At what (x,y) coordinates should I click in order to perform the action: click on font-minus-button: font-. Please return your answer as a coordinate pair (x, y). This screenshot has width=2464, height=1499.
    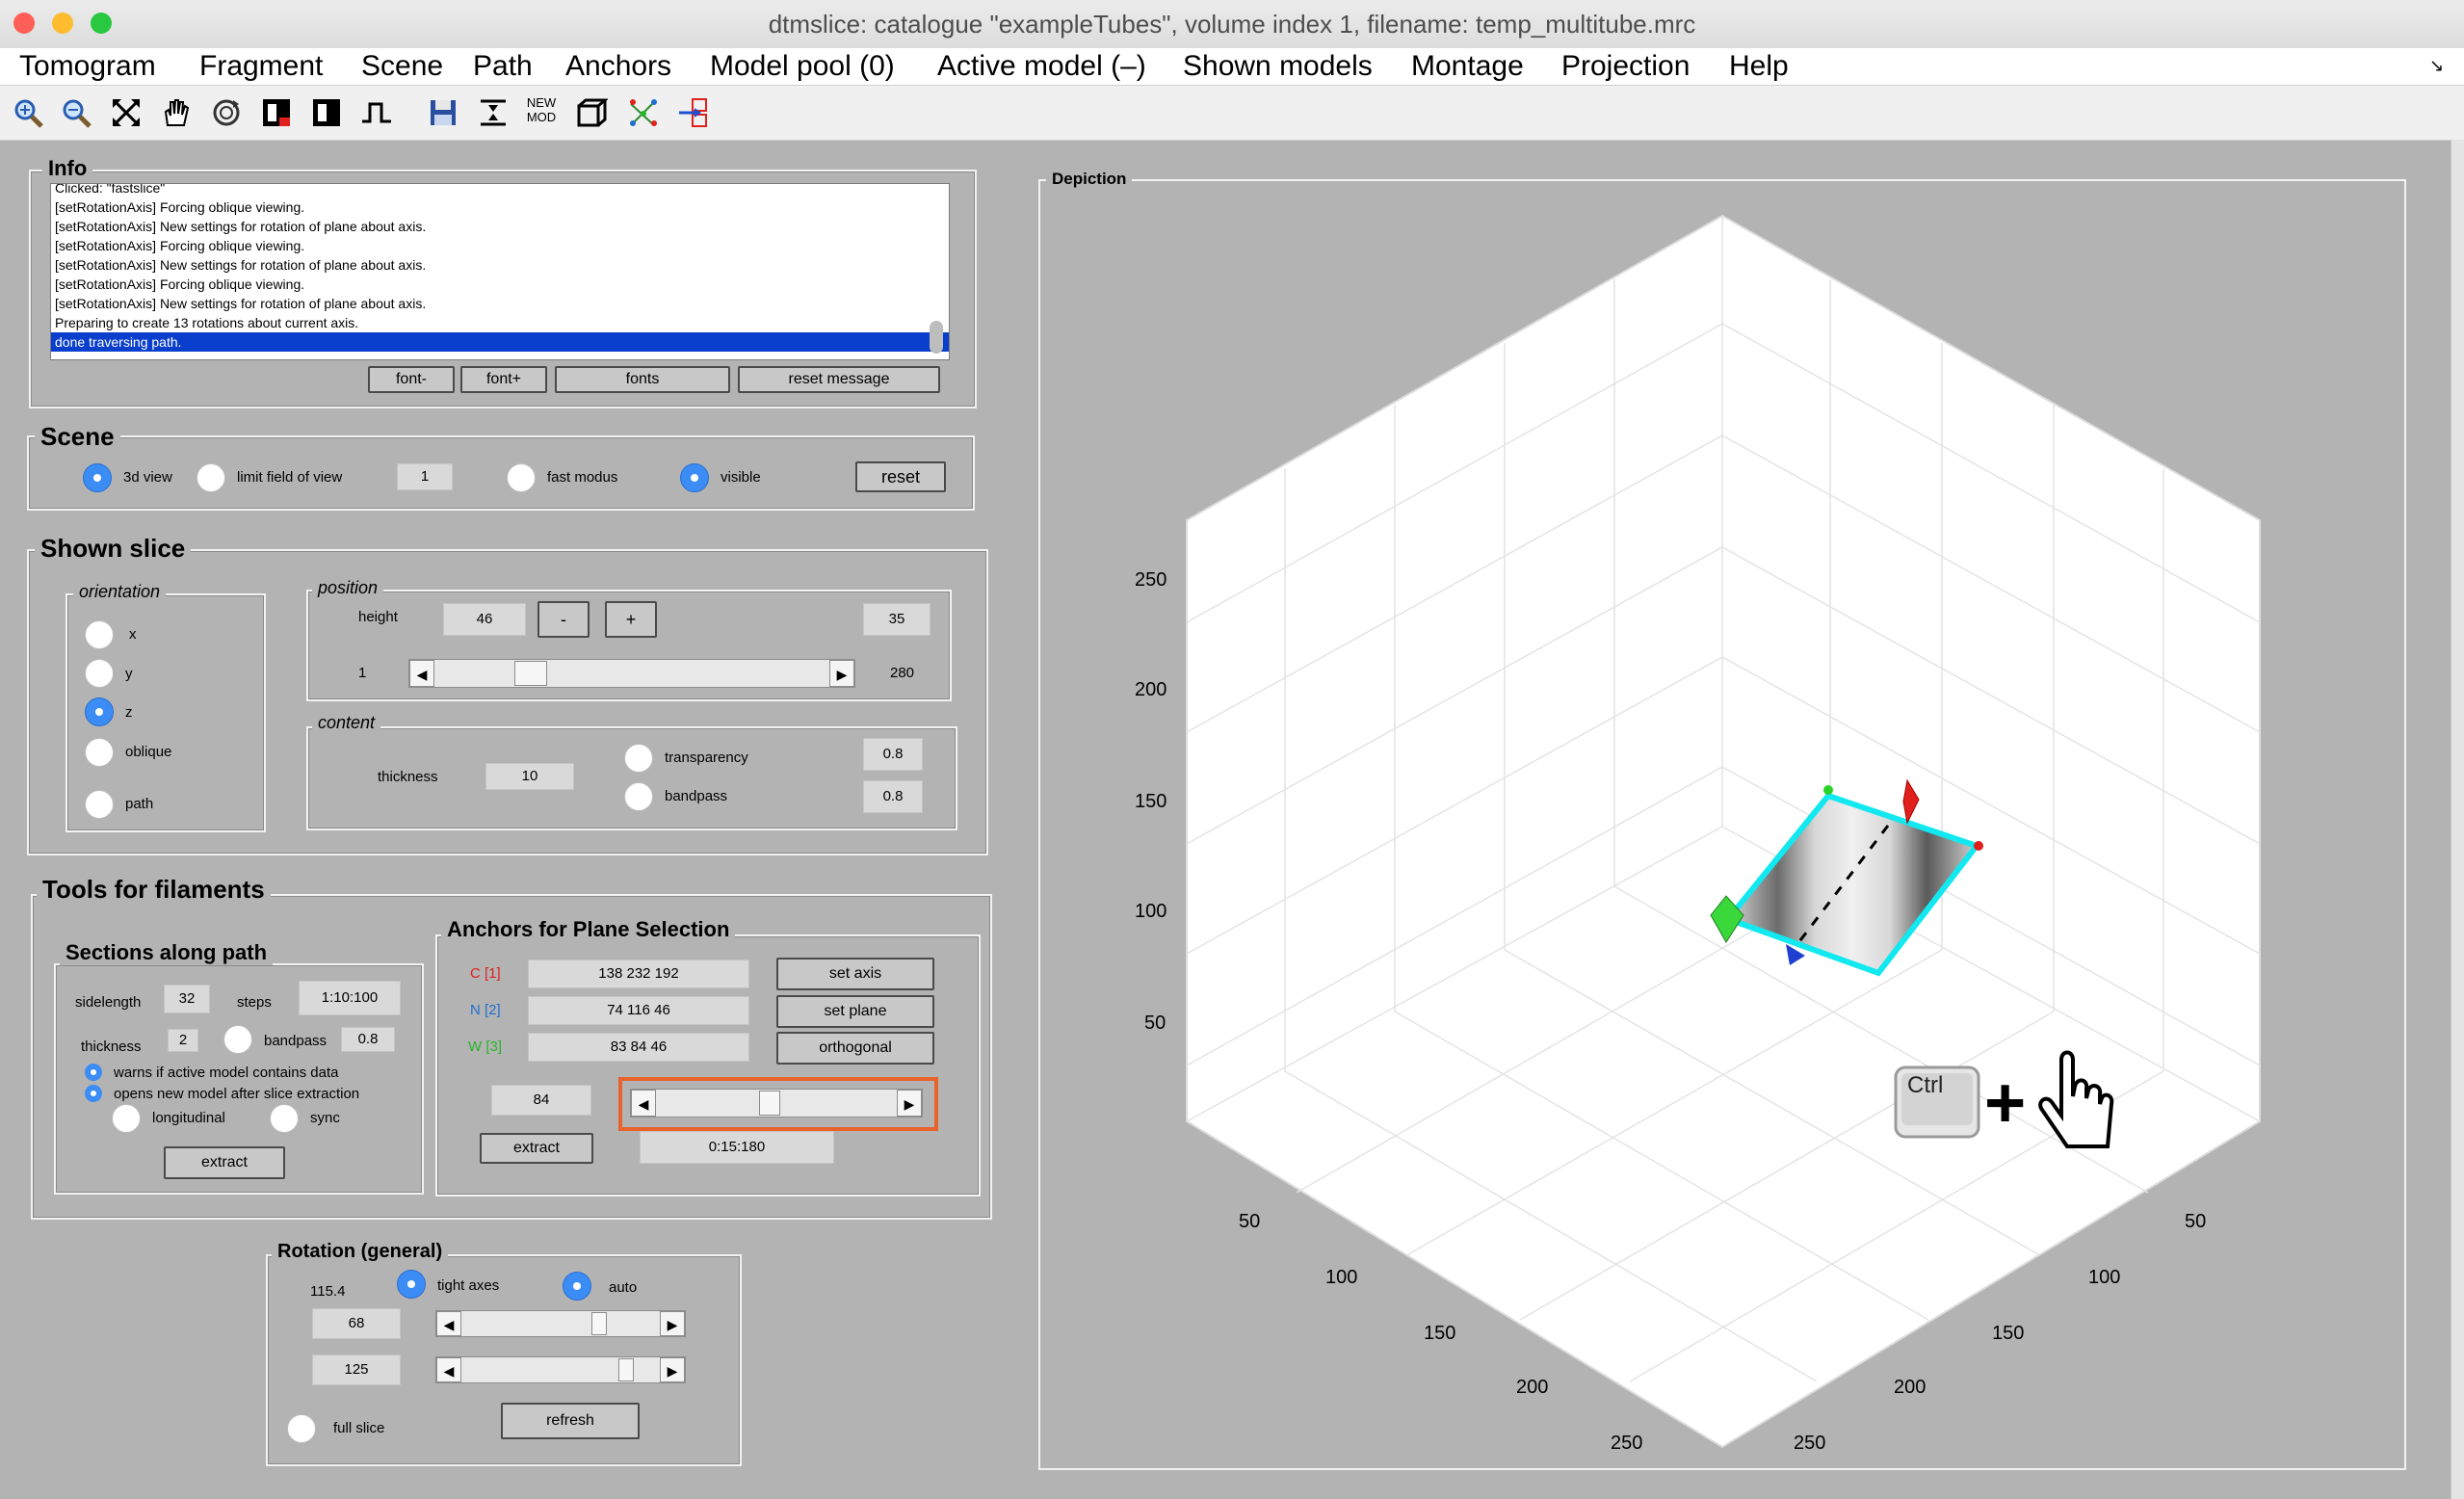
    Looking at the image, I should click on (412, 380).